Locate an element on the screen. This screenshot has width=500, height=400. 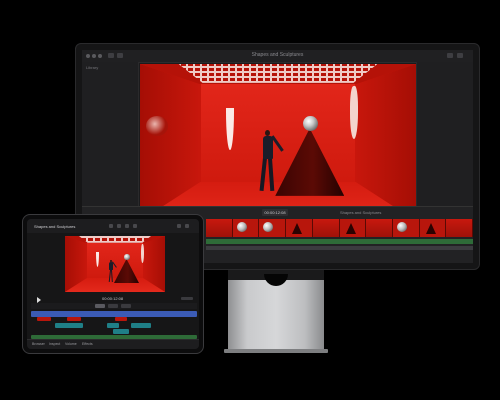
chrome-sphere is located at coordinates (127, 257).